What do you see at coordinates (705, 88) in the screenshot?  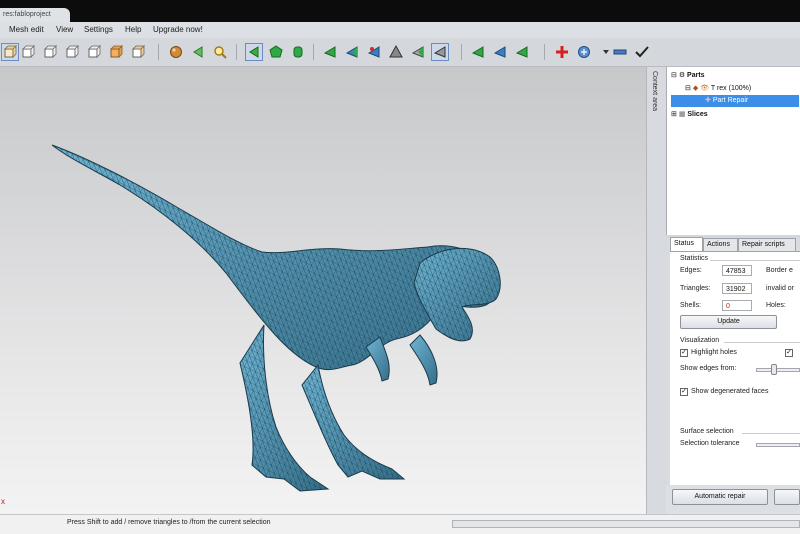 I see `eye-icon: 👁` at bounding box center [705, 88].